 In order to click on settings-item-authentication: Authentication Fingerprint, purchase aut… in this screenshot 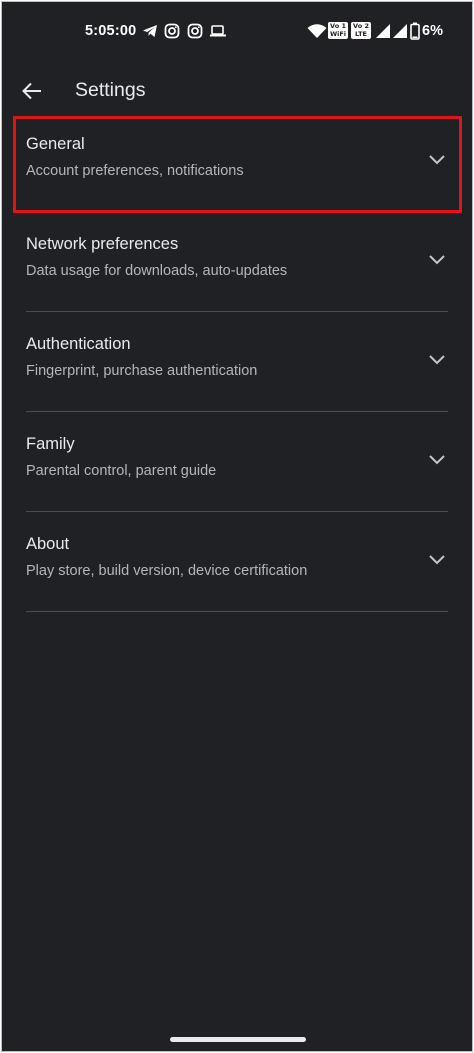, I will do `click(237, 362)`.